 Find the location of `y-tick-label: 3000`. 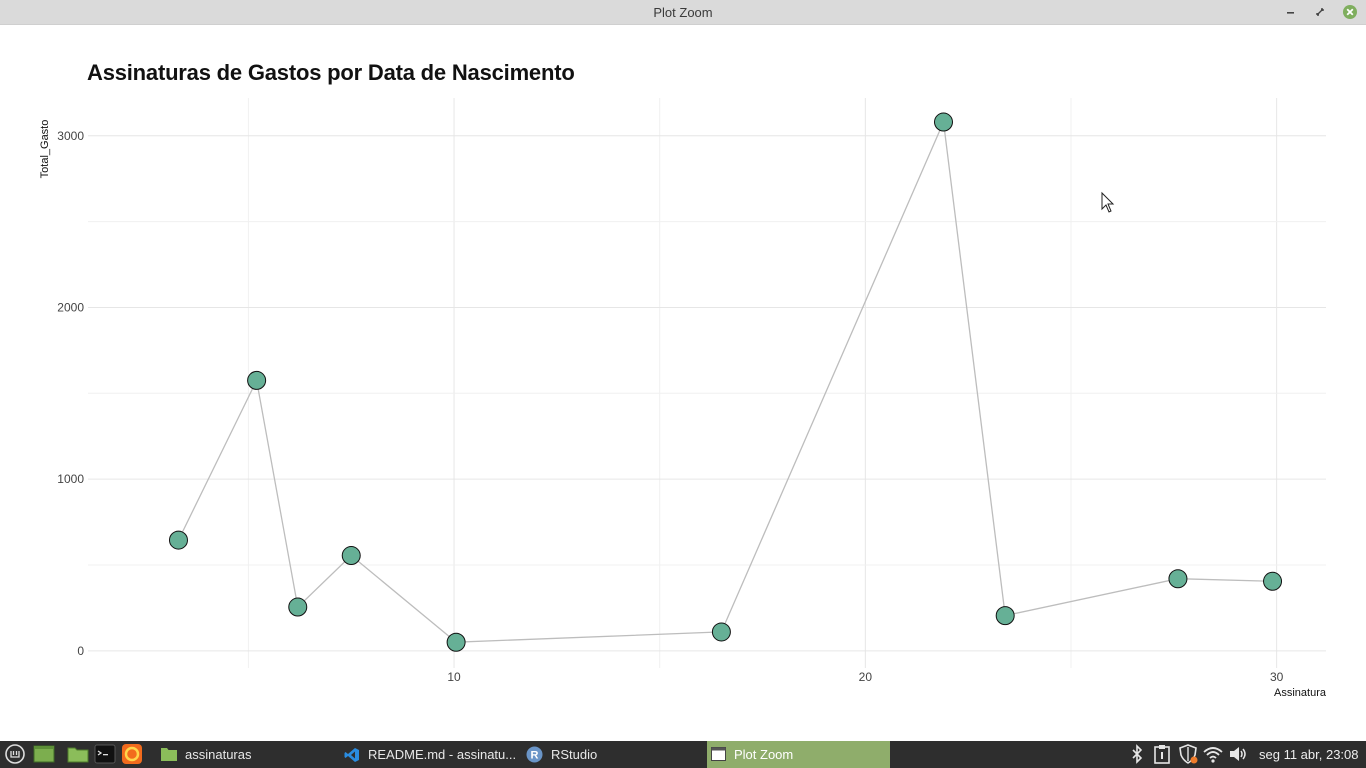

y-tick-label: 3000 is located at coordinates (70, 136).